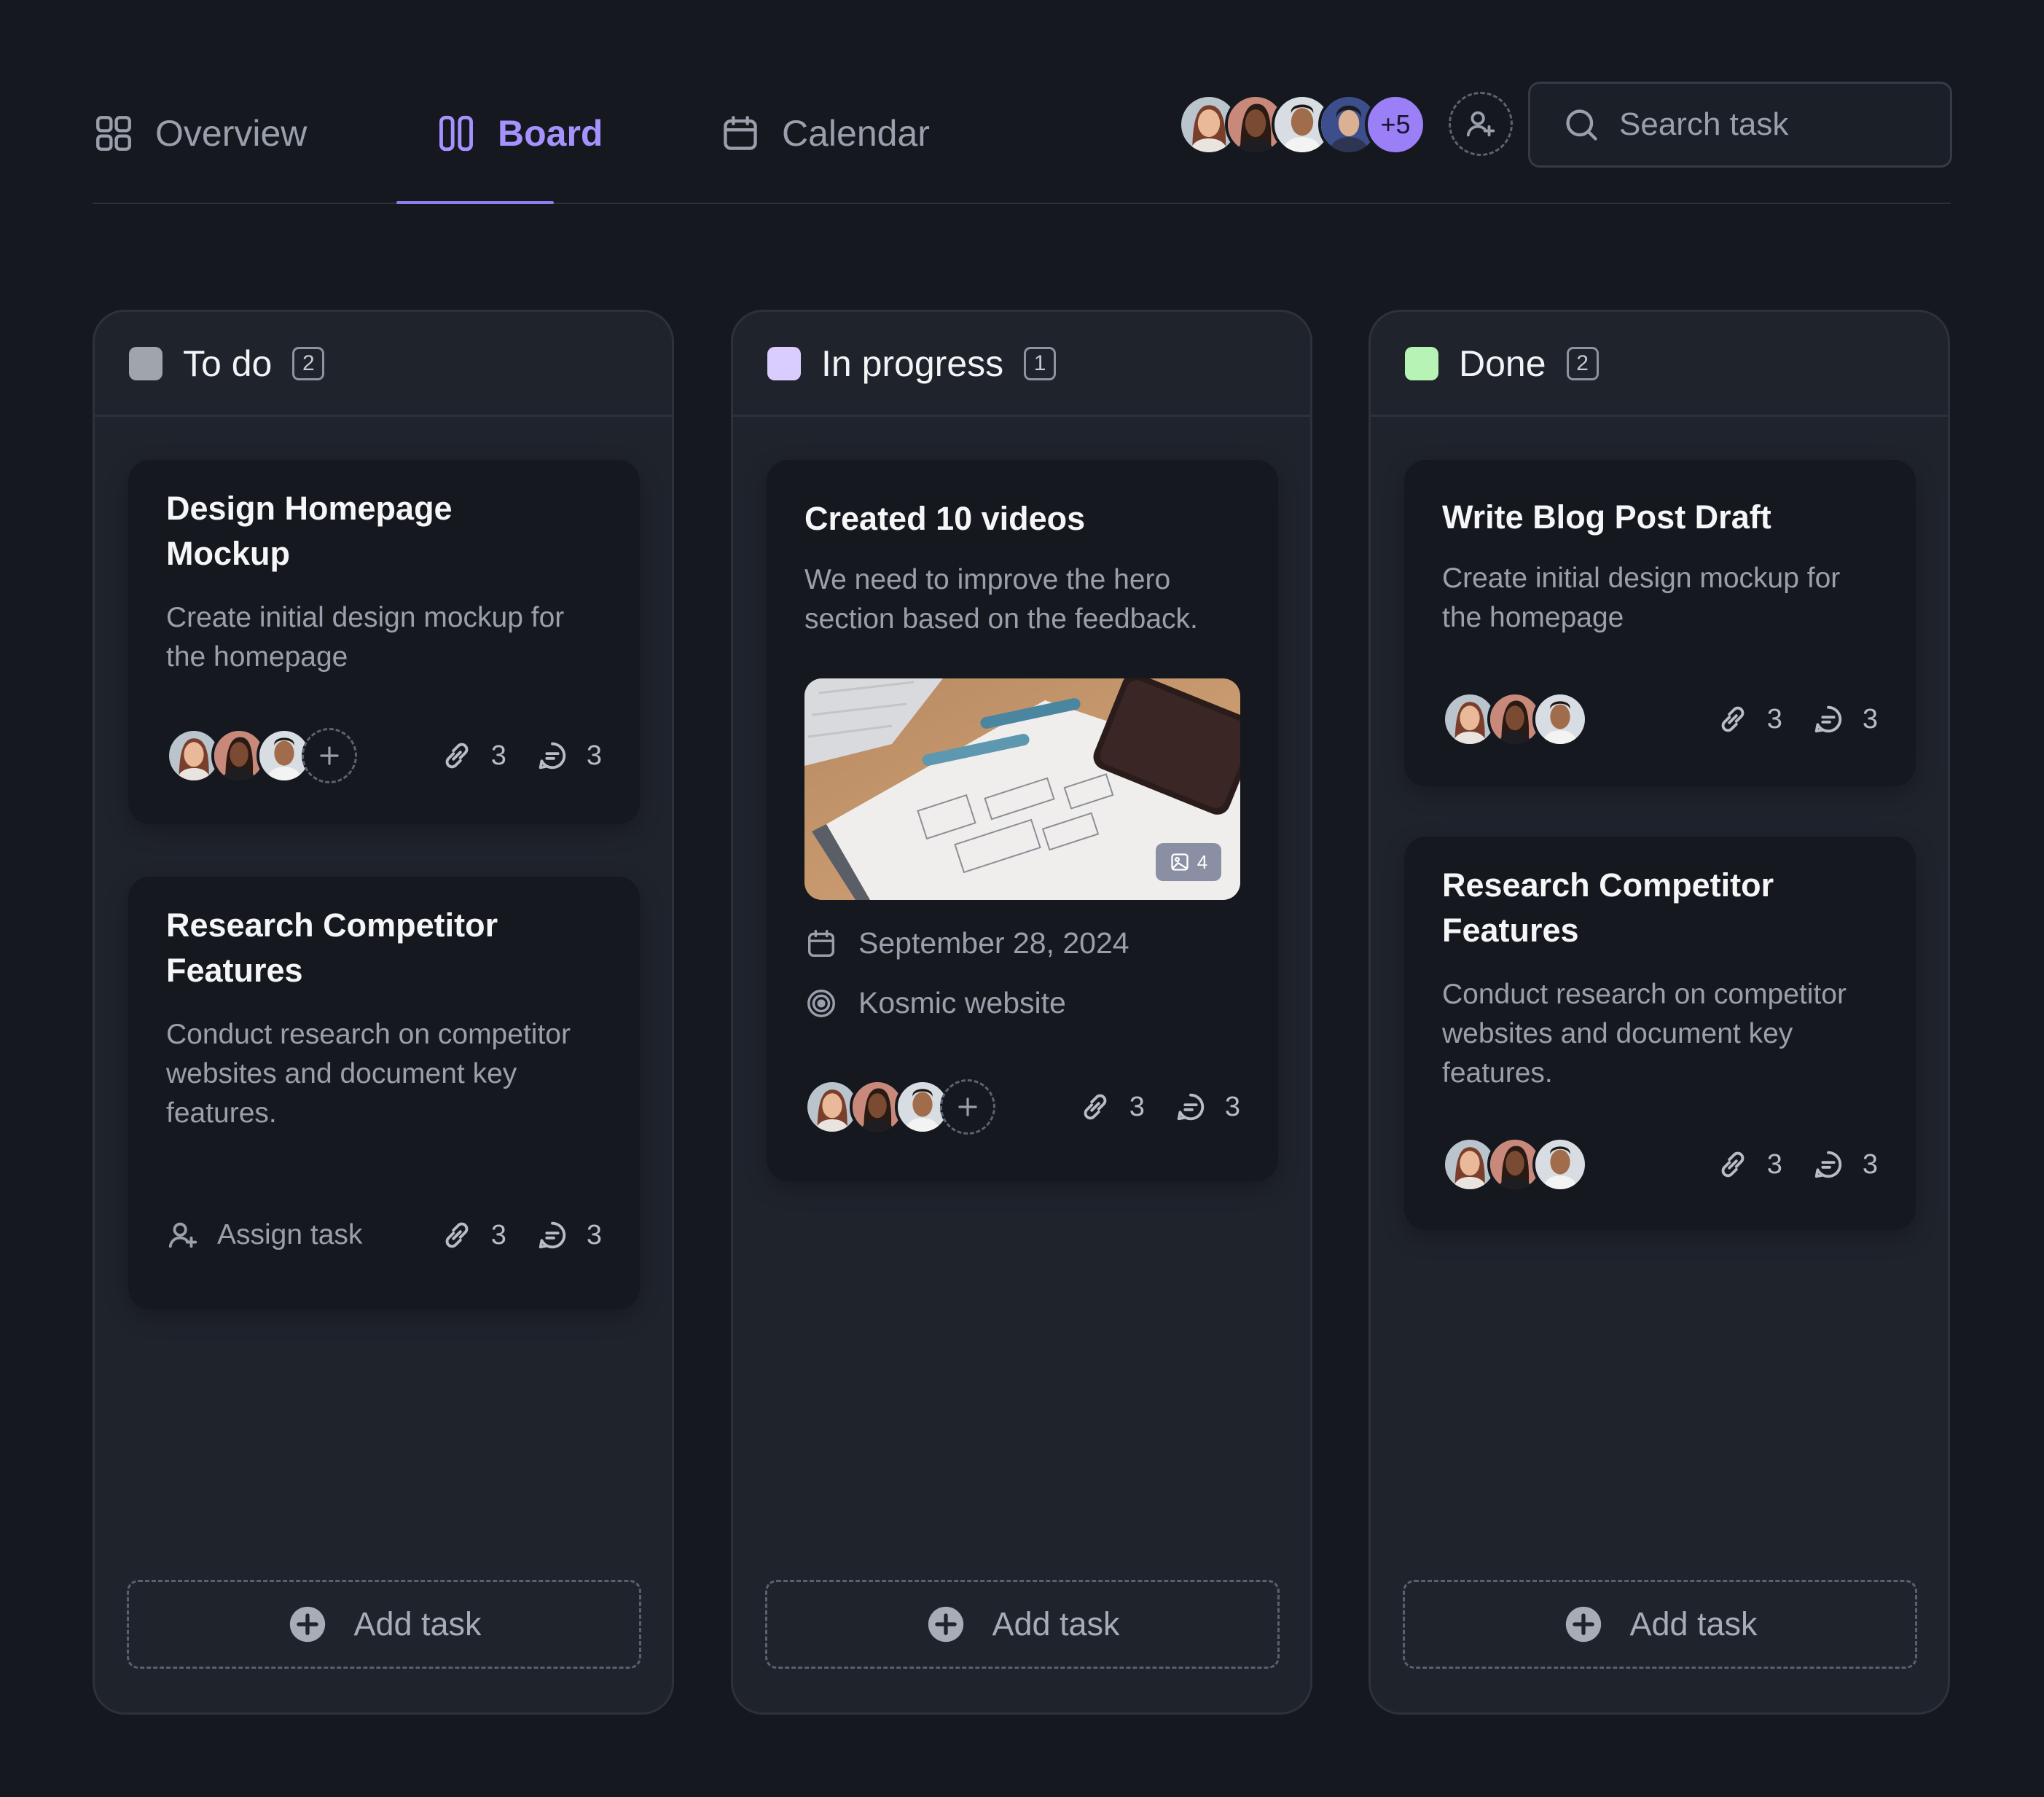 Image resolution: width=2044 pixels, height=1797 pixels. Describe the element at coordinates (821, 944) in the screenshot. I see `calendar-icon` at that location.